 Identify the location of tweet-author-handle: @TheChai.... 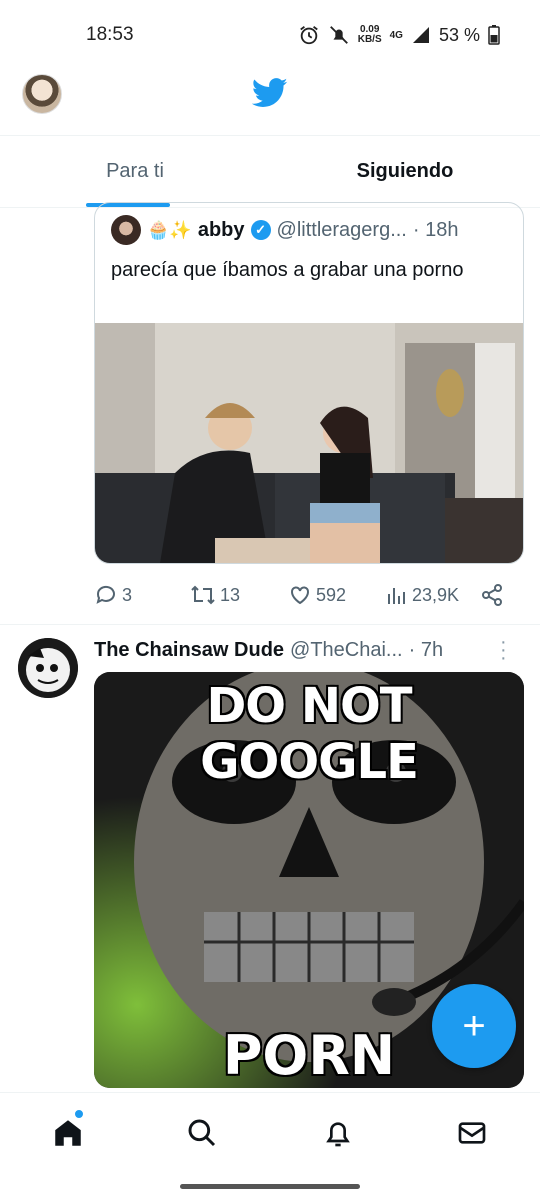
(346, 649).